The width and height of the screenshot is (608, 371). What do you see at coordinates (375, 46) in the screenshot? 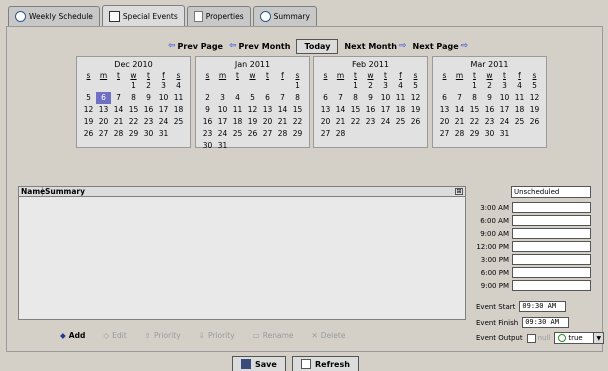
I see `next-month-button: Next Month ⇨` at bounding box center [375, 46].